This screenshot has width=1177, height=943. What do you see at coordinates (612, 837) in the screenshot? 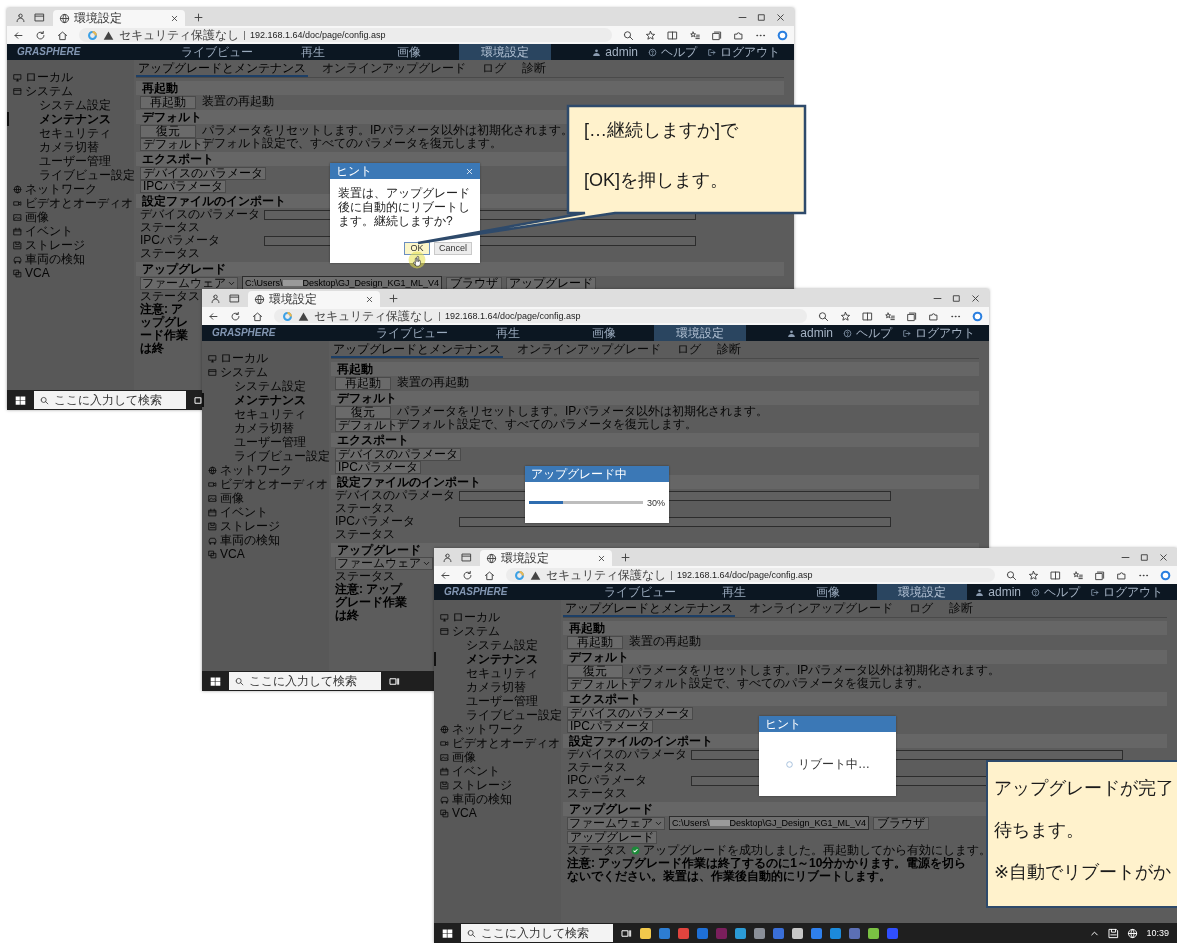
I see `action-button: アップグレード` at bounding box center [612, 837].